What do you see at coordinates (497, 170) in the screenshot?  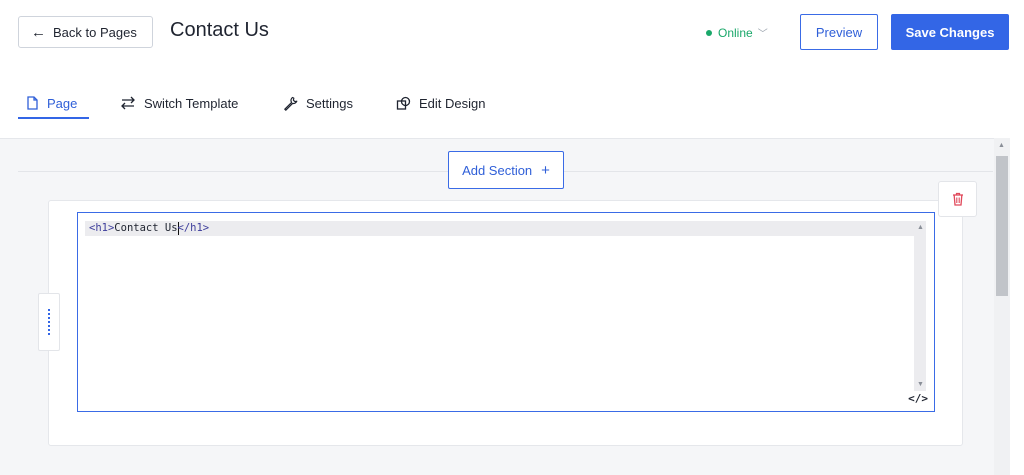 I see `add-section-label: Add Section` at bounding box center [497, 170].